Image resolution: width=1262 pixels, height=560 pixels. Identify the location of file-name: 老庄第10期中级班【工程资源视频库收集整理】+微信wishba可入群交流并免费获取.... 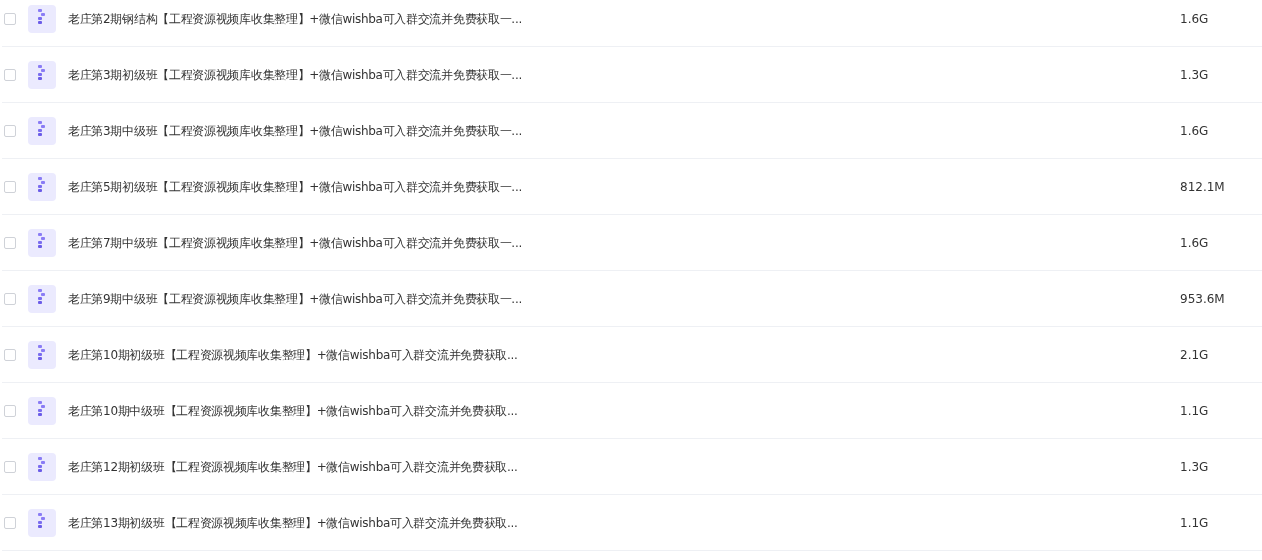
(293, 410).